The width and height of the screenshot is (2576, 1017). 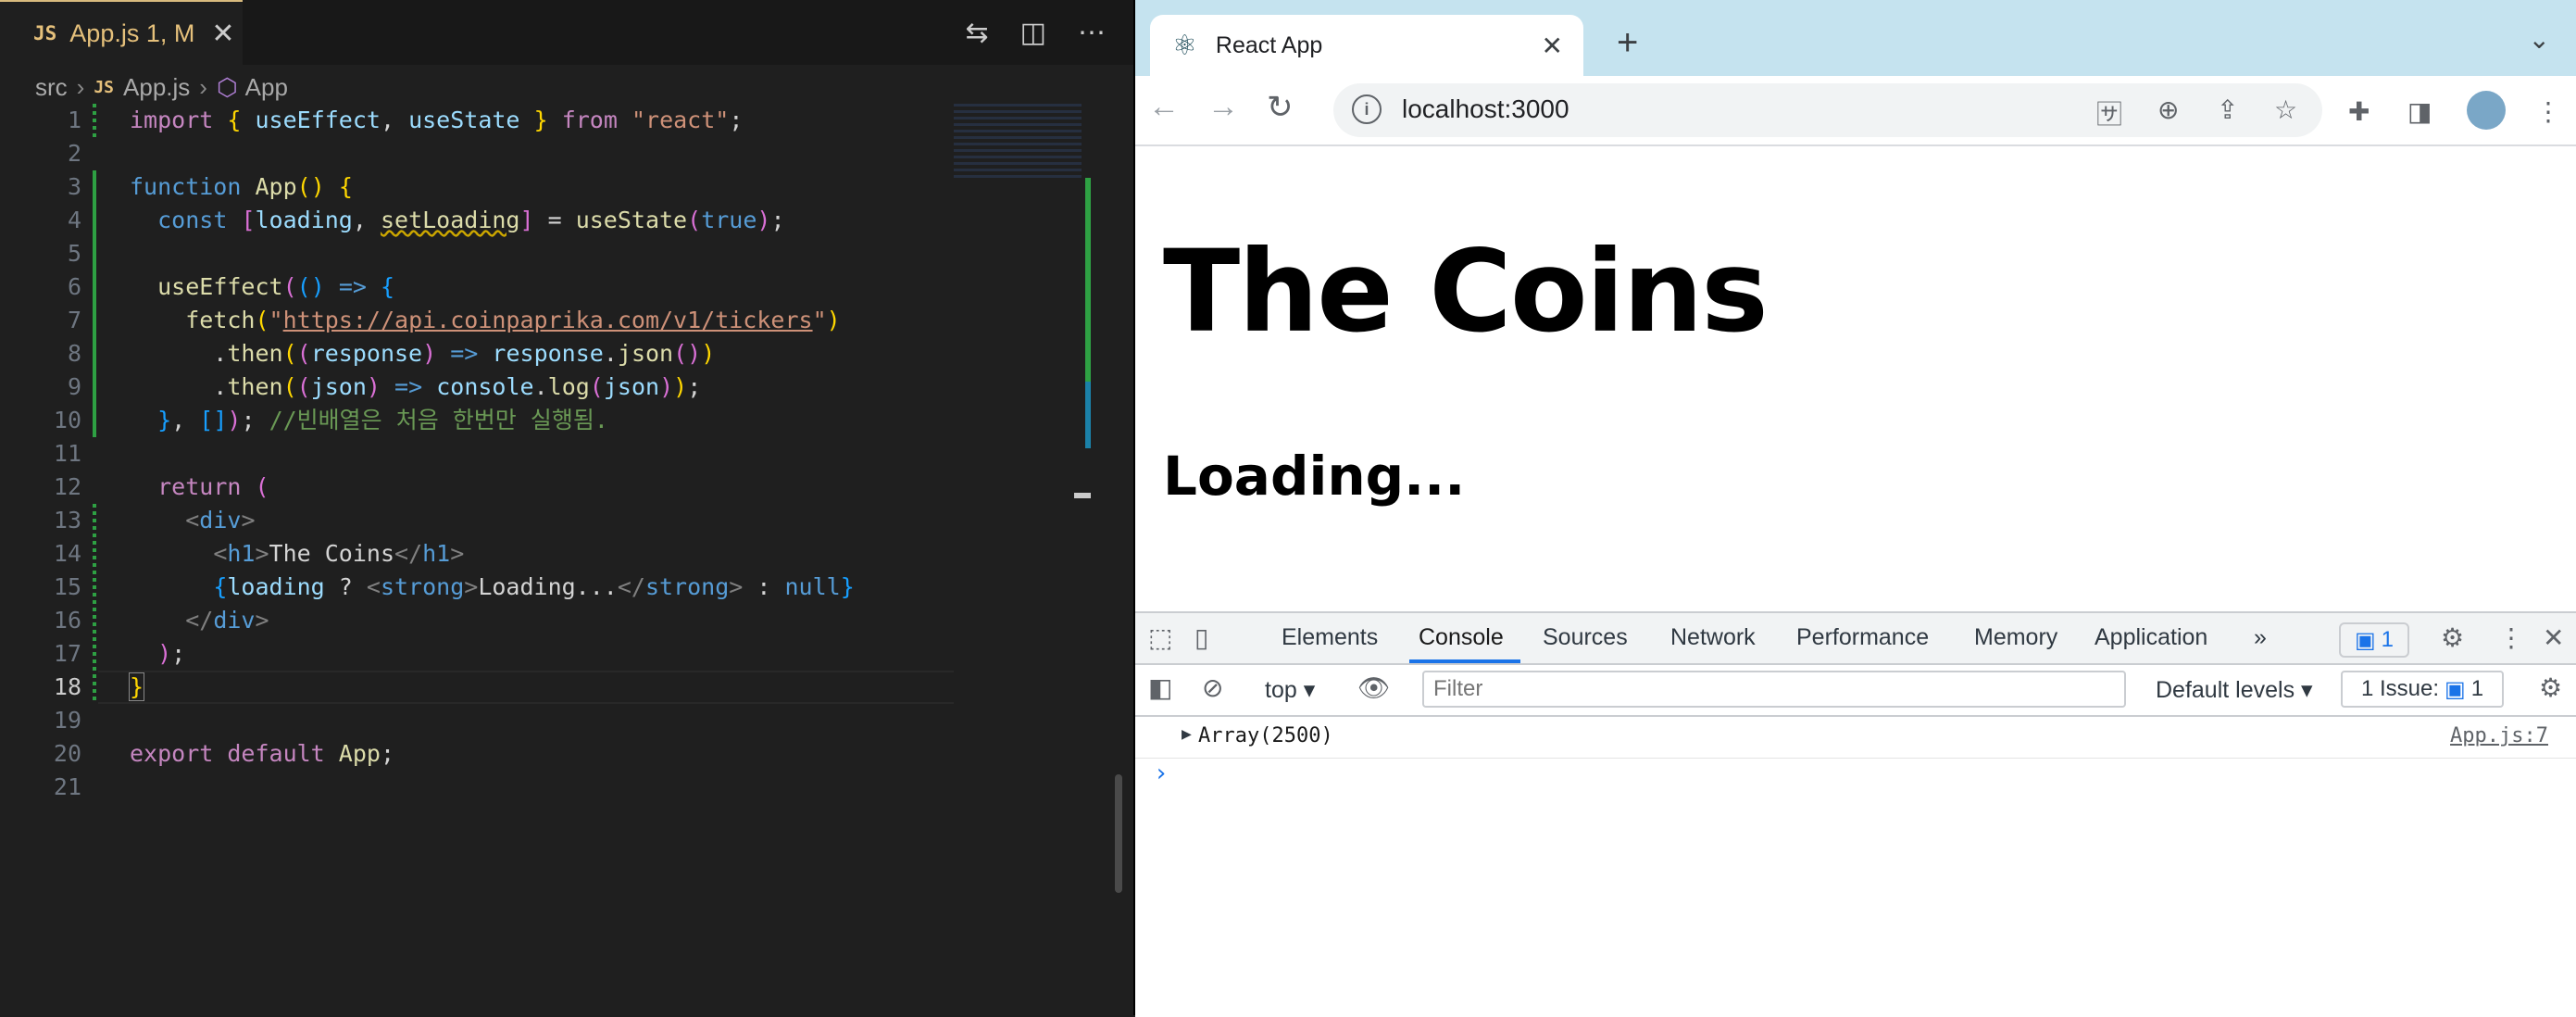 What do you see at coordinates (221, 520) in the screenshot?
I see `code-text: <div>` at bounding box center [221, 520].